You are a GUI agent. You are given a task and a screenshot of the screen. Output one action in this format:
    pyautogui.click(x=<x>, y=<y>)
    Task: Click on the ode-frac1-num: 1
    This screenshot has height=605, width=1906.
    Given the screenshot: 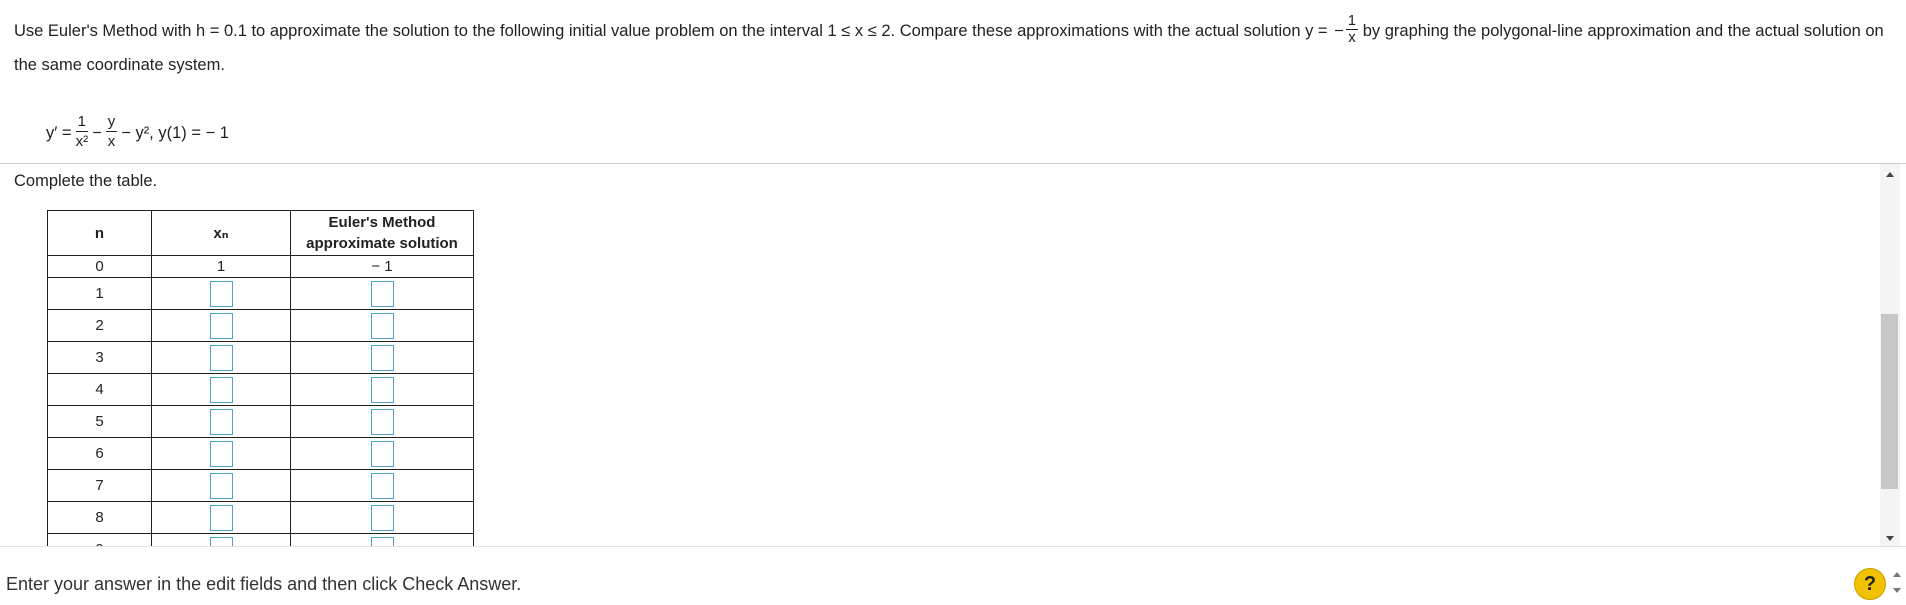 What is the action you would take?
    pyautogui.click(x=82, y=122)
    